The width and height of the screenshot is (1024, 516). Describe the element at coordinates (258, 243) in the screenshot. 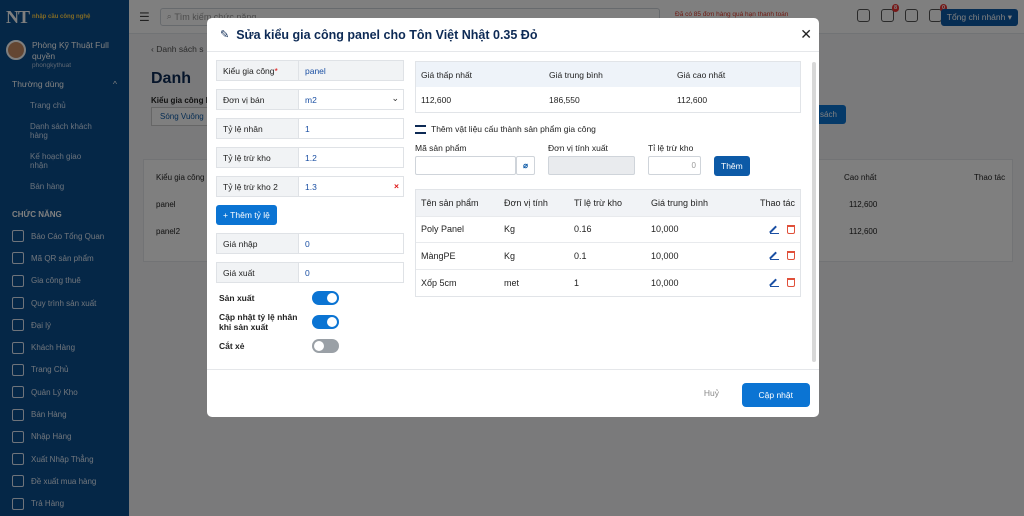

I see `field-label: Giá nhập` at that location.